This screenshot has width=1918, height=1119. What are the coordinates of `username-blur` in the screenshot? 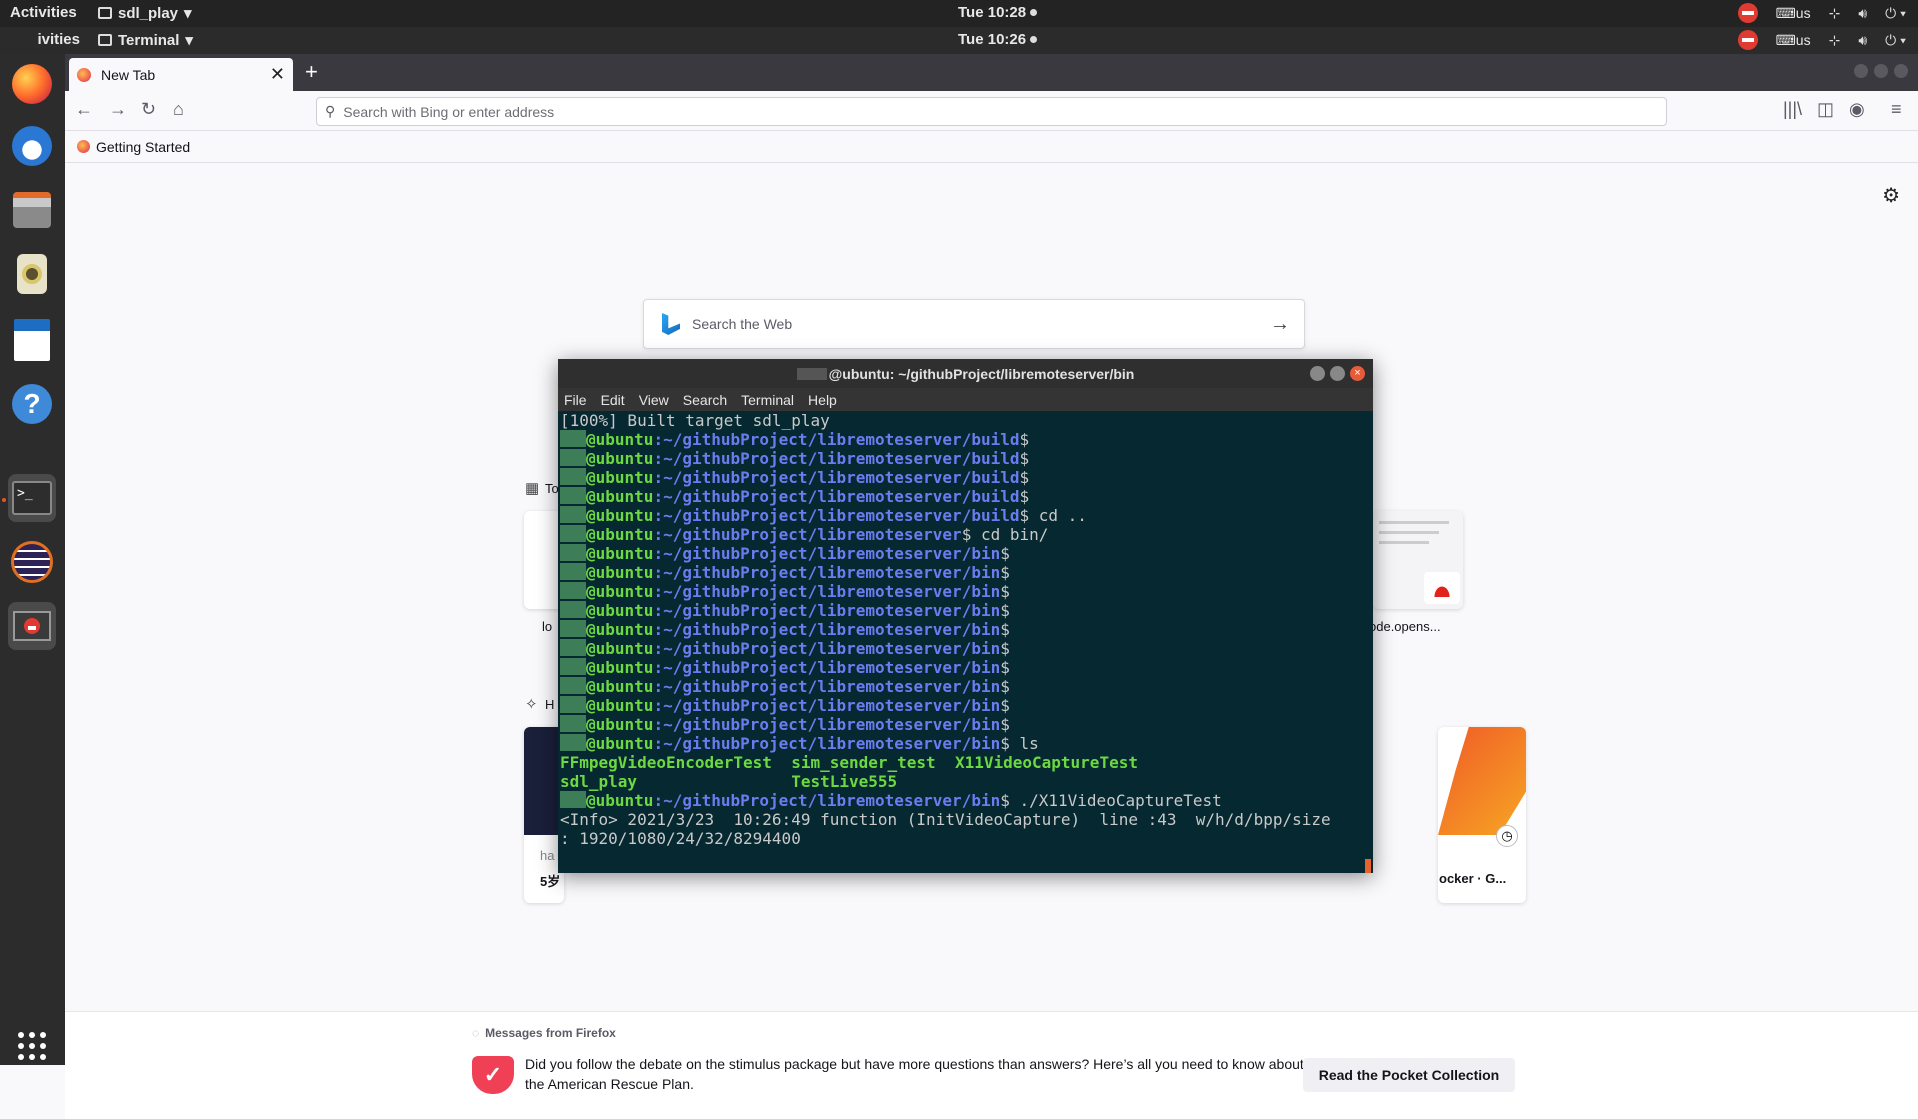 It's located at (811, 373).